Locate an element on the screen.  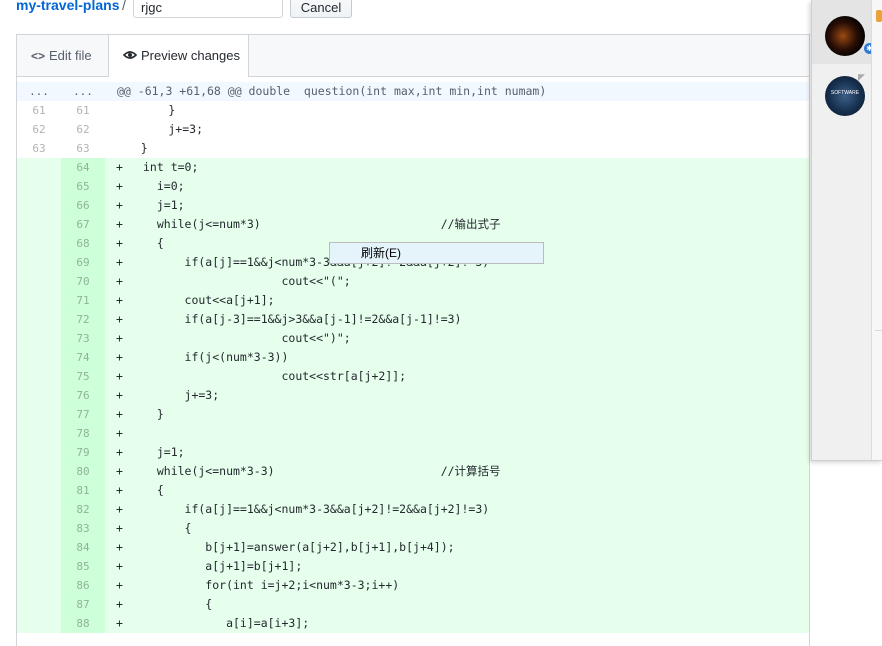
old-line-number: 62 is located at coordinates (39, 129).